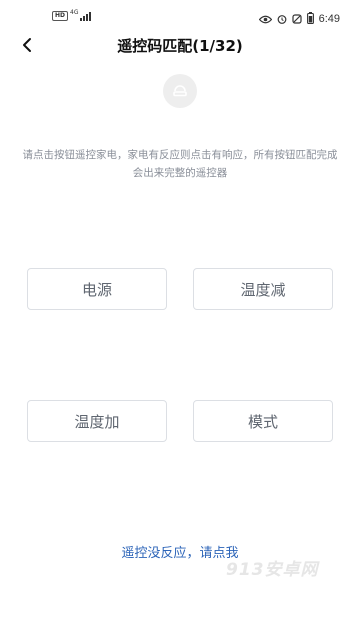 This screenshot has height=640, width=360. I want to click on nav-bar: 遥控码匹配(1/32), so click(180, 45).